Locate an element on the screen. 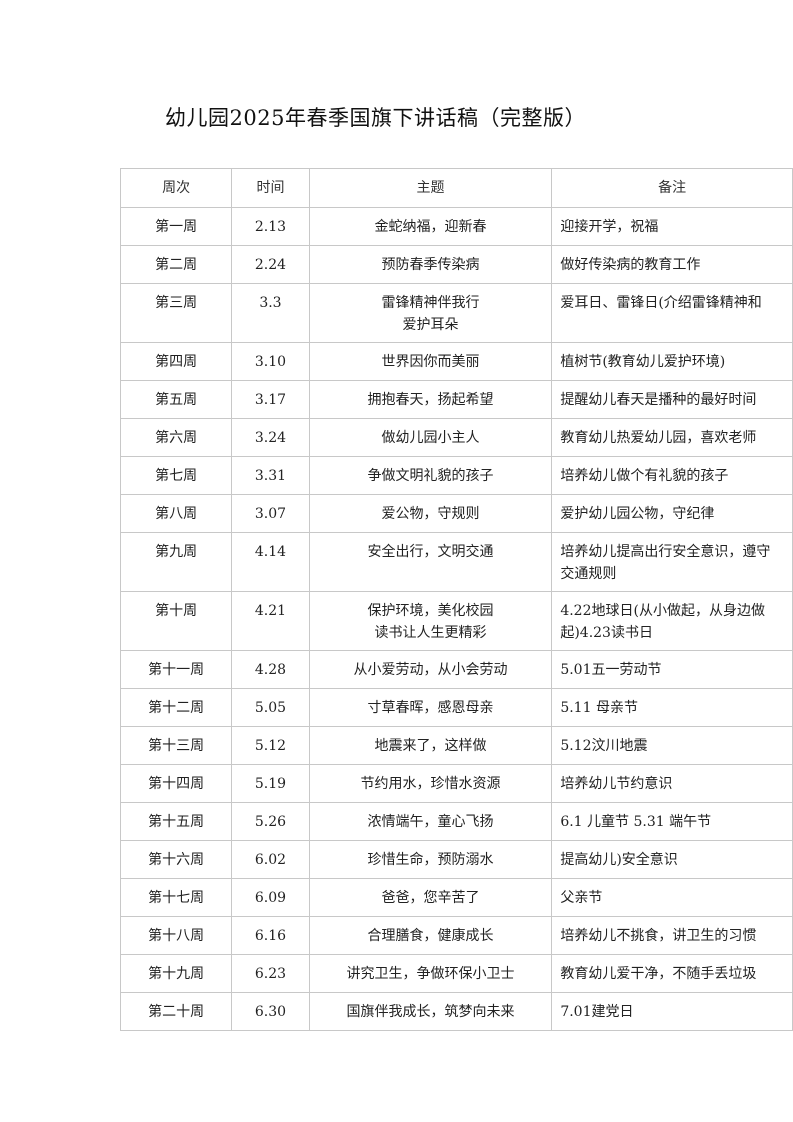 The height and width of the screenshot is (1122, 793). cell-week: 第十三周 is located at coordinates (176, 745).